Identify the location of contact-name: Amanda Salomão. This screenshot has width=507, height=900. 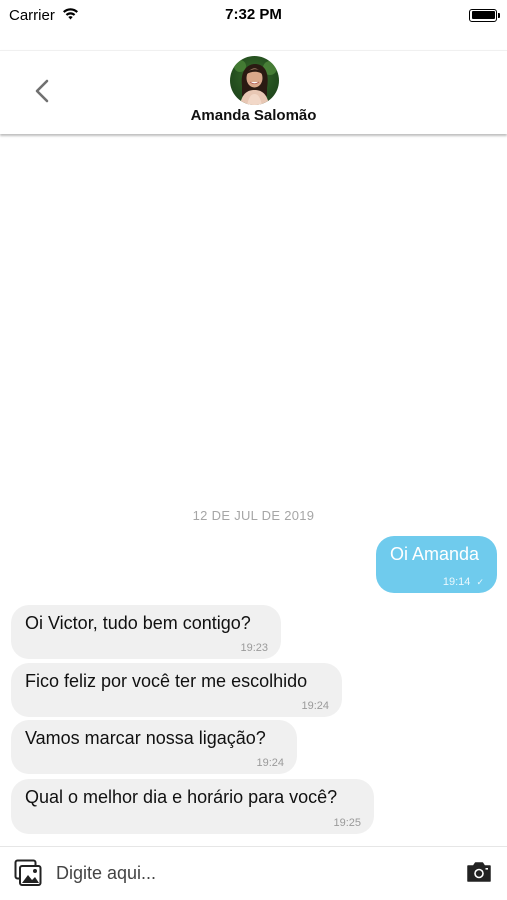
(253, 115).